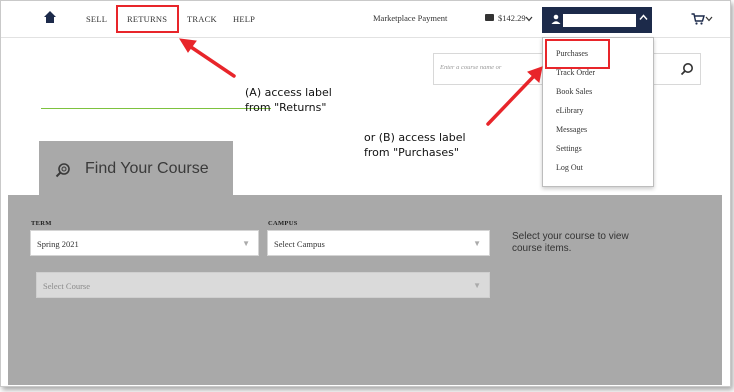 The height and width of the screenshot is (392, 734). I want to click on account-name-redacted, so click(599, 20).